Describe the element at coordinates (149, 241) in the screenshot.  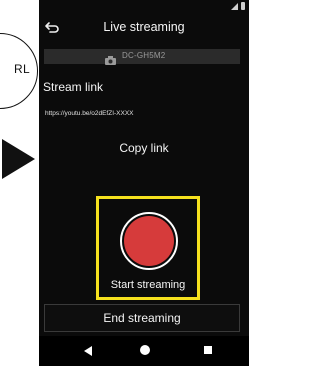
I see `start-streaming-button` at that location.